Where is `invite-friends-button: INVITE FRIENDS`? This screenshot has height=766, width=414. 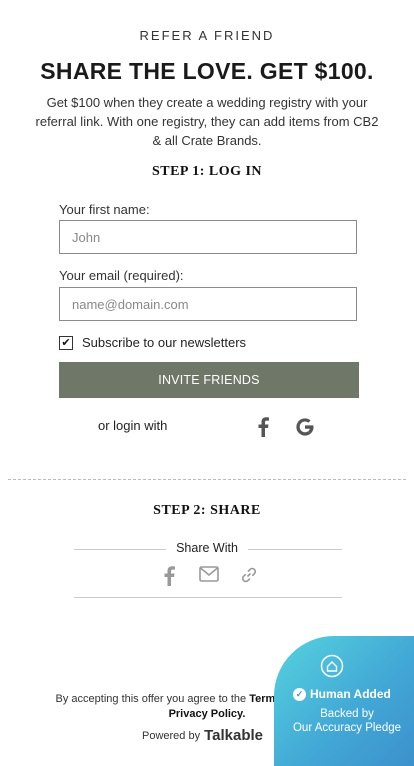
invite-friends-button: INVITE FRIENDS is located at coordinates (209, 380).